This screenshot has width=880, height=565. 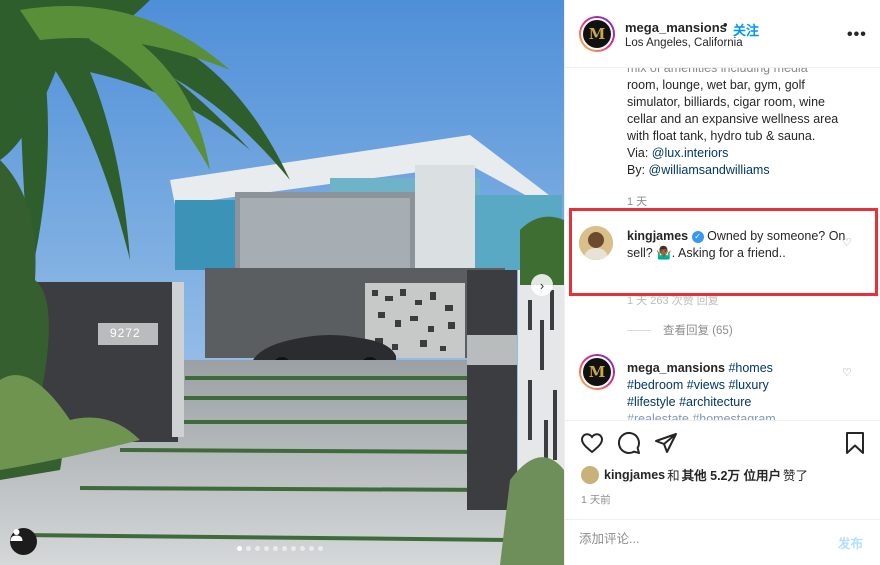 I want to click on post-actions: kingjames 和 其他 5.2万 位用户 赞了 1 天前 发布, so click(x=722, y=492).